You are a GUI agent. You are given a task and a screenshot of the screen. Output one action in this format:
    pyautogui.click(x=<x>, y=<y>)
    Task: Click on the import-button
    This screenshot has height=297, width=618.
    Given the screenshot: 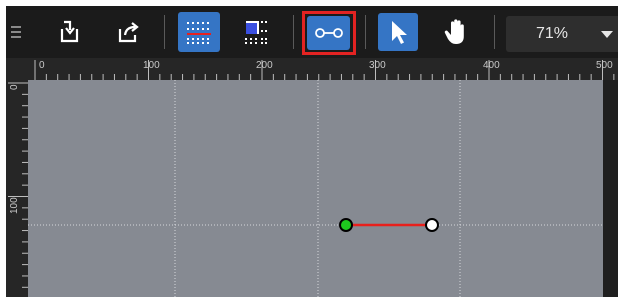 What is the action you would take?
    pyautogui.click(x=68, y=32)
    